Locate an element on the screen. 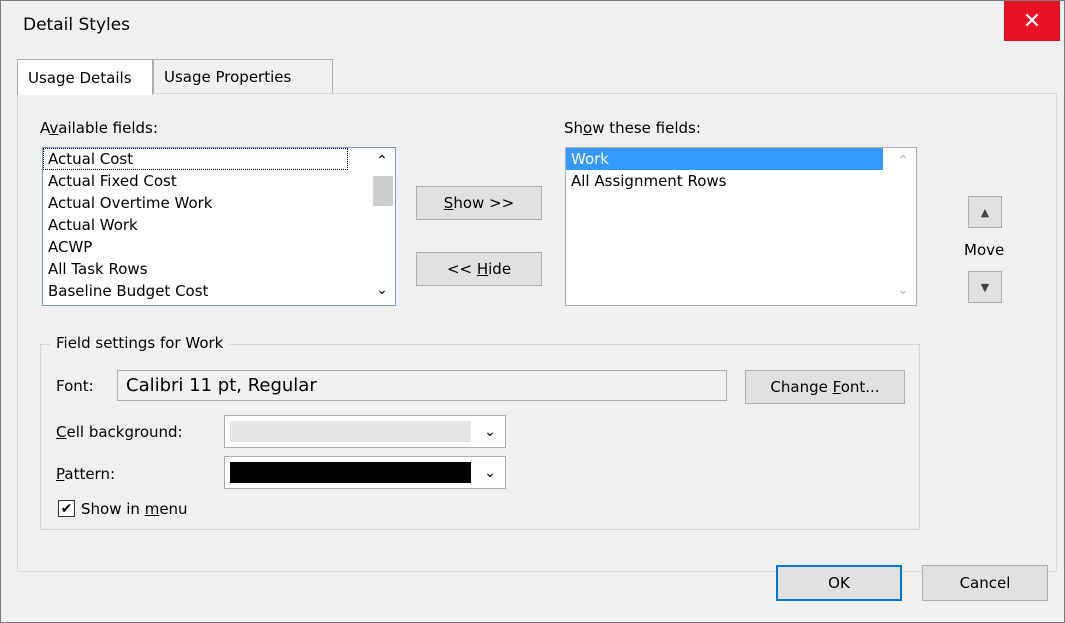 The height and width of the screenshot is (623, 1065). show-button: Show >> is located at coordinates (479, 203).